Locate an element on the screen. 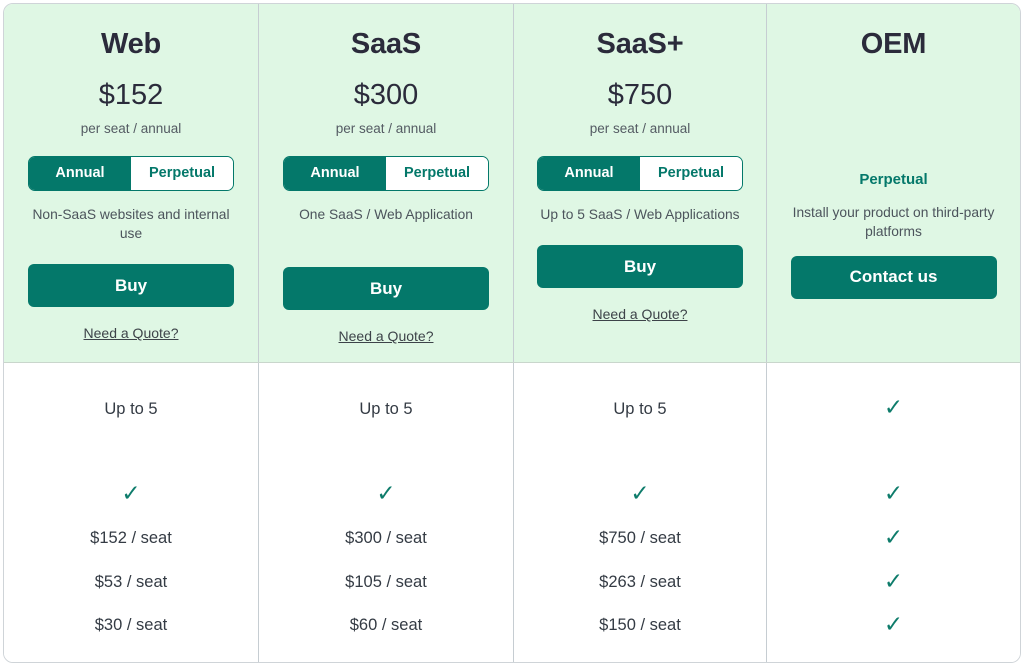 The width and height of the screenshot is (1024, 663). plan-description: Non-SaaS websites and internal use is located at coordinates (131, 223).